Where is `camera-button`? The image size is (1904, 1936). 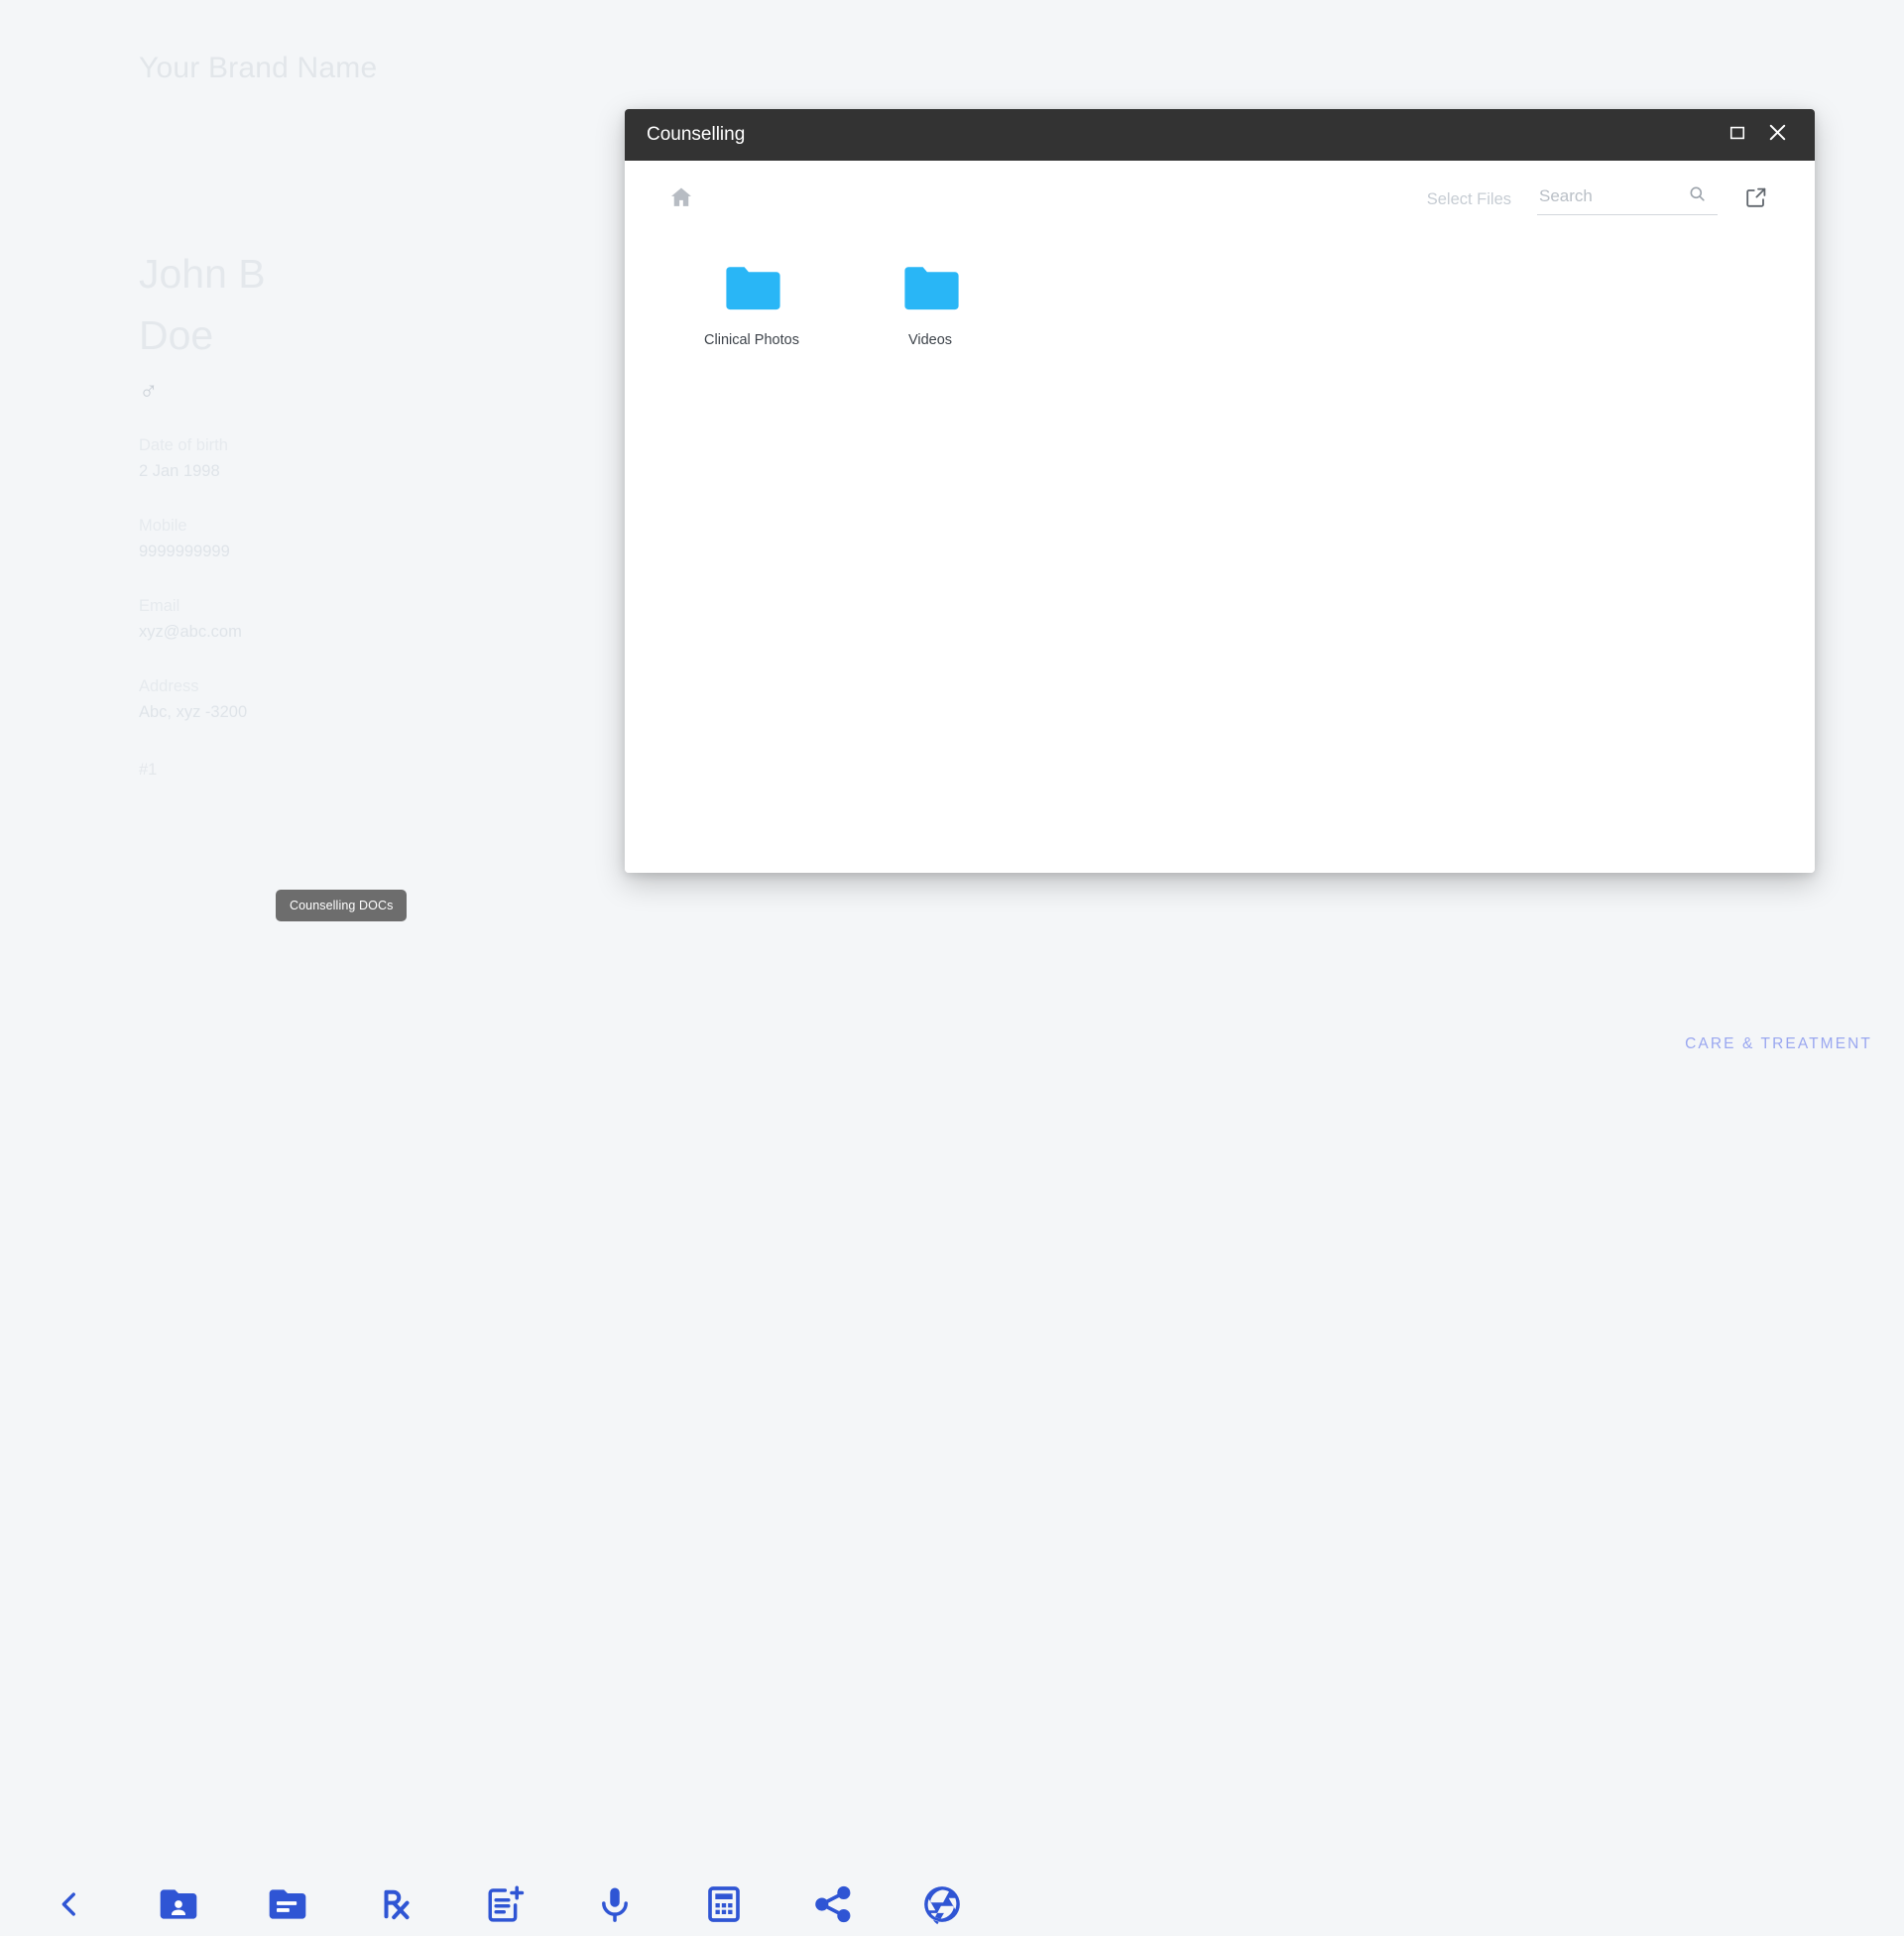 camera-button is located at coordinates (942, 1904).